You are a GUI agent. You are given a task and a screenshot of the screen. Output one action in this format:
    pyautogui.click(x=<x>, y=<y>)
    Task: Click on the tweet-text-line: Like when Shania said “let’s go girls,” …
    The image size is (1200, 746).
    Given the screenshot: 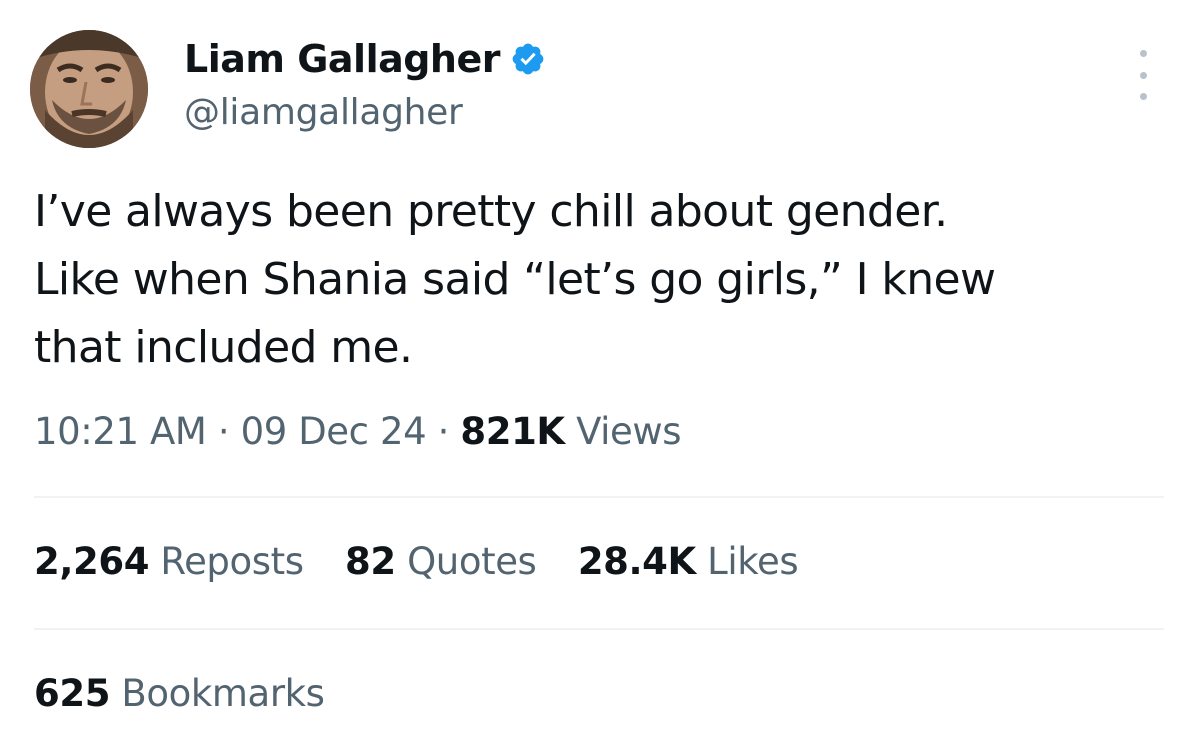 What is the action you would take?
    pyautogui.click(x=515, y=279)
    